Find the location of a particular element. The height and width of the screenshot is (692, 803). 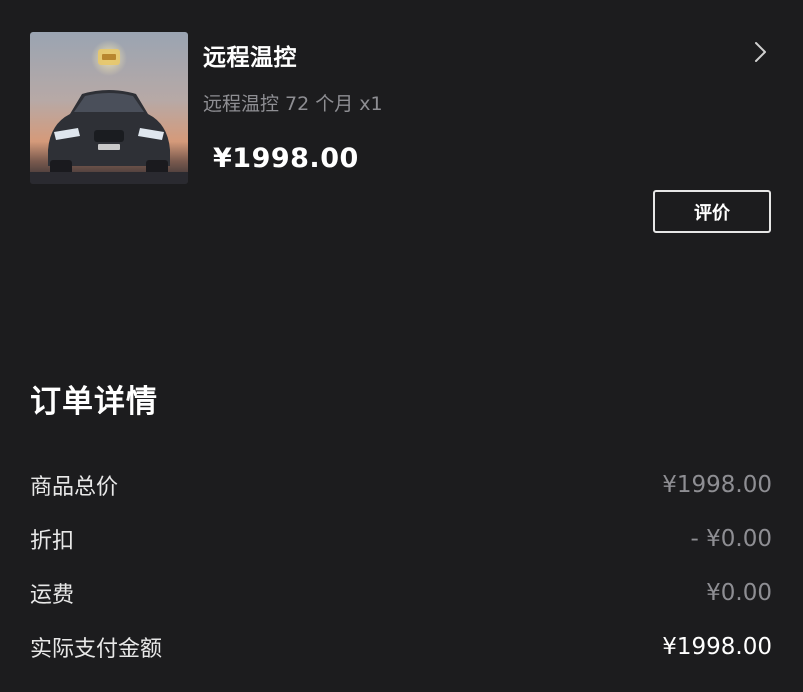

chevron-right-icon is located at coordinates (760, 52).